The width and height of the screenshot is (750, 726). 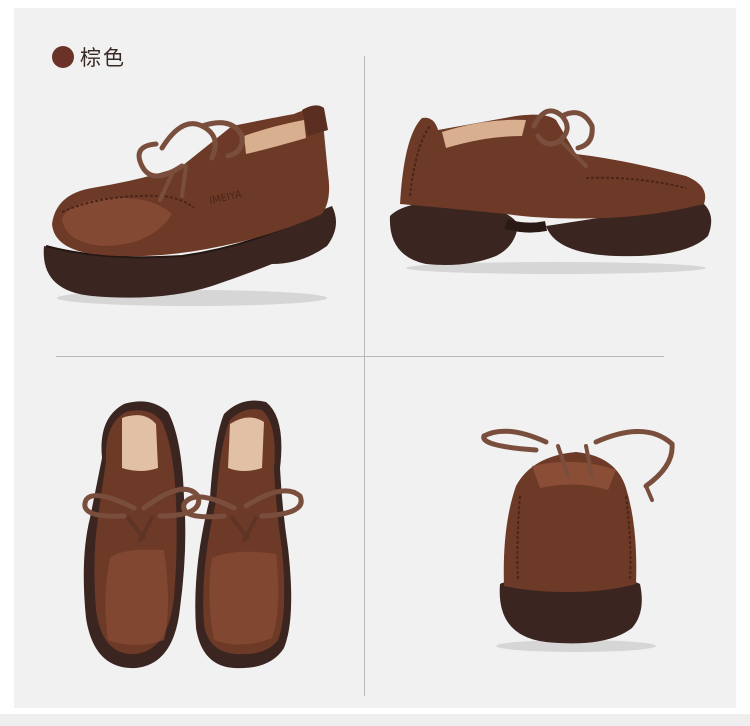 I want to click on shoe-photo-back-heel, so click(x=578, y=540).